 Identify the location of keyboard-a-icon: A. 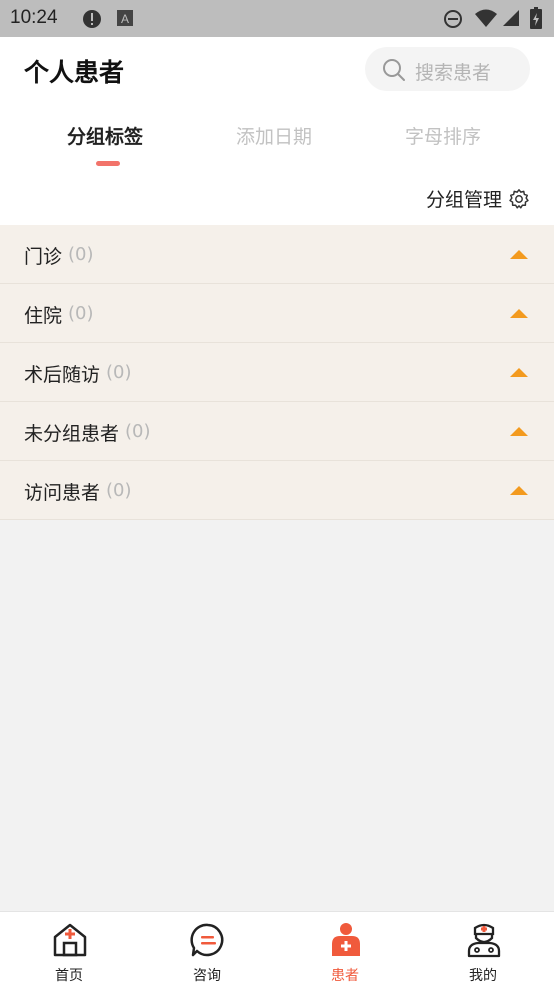
(125, 18).